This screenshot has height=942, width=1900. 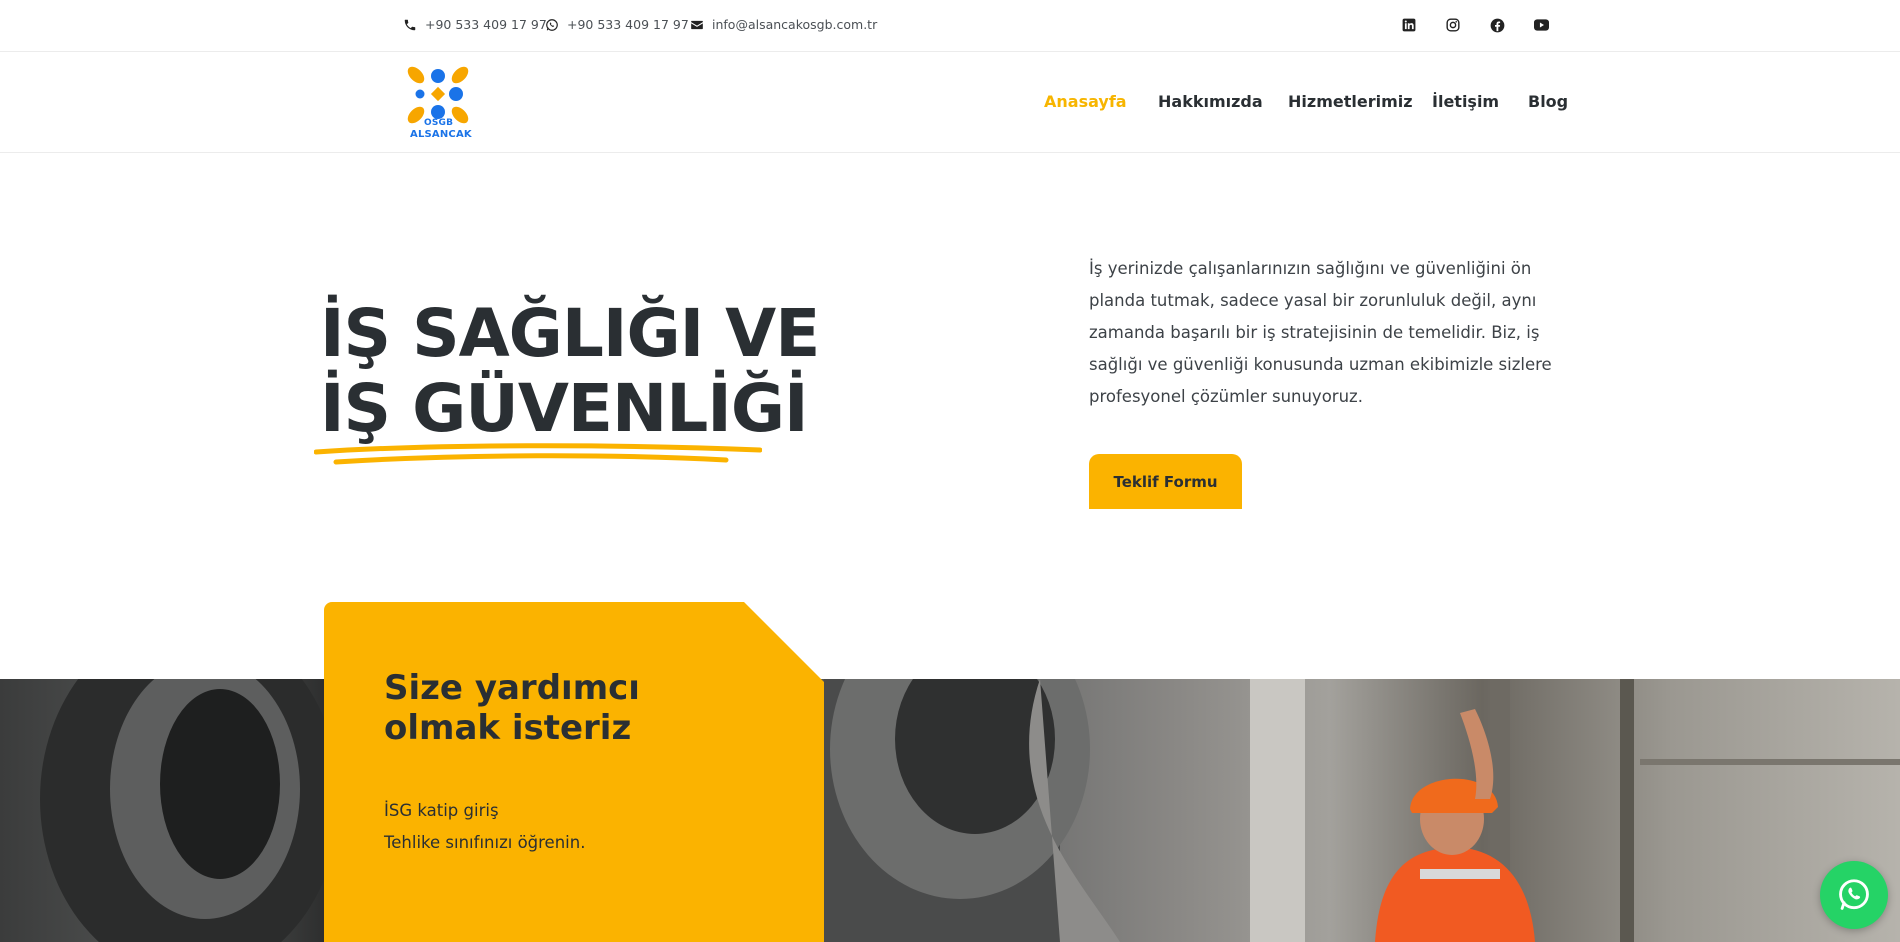 I want to click on hazard-class-link: Tehlike sınıfınızı öğrenin., so click(x=484, y=842).